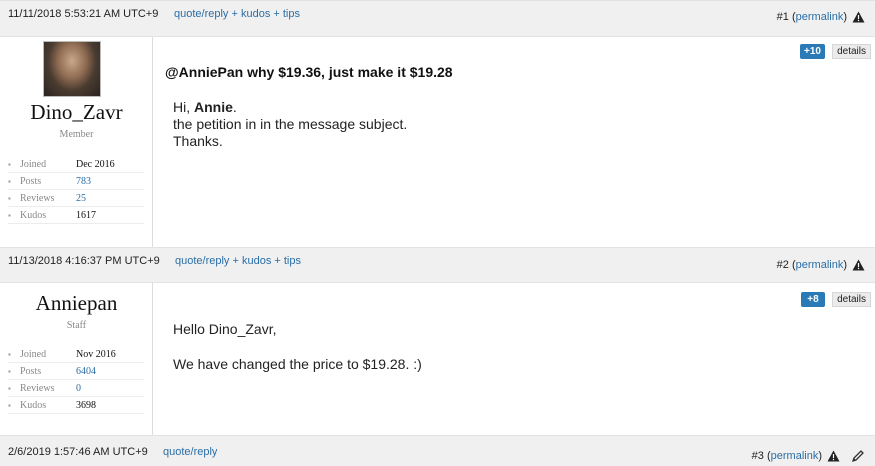 This screenshot has width=875, height=466. Describe the element at coordinates (76, 405) in the screenshot. I see `stat-kudos: ▪ Kudos 3698` at that location.